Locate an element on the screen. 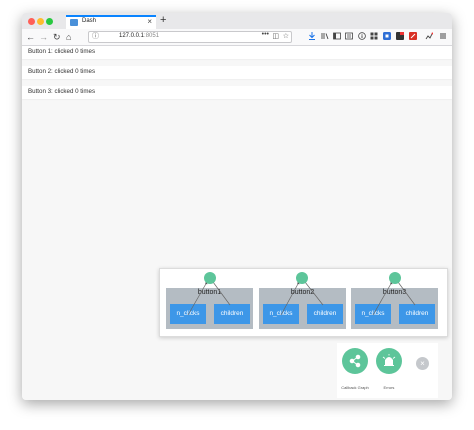 This screenshot has height=430, width=474. back-icon: ← is located at coordinates (30, 37).